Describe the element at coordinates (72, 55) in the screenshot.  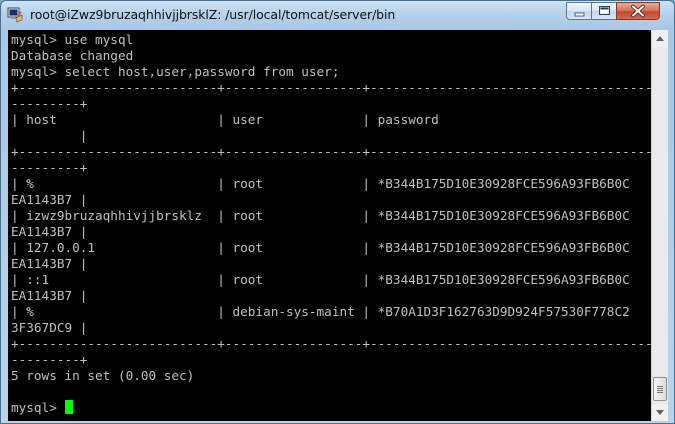
I see `terminal-line: Database changed` at that location.